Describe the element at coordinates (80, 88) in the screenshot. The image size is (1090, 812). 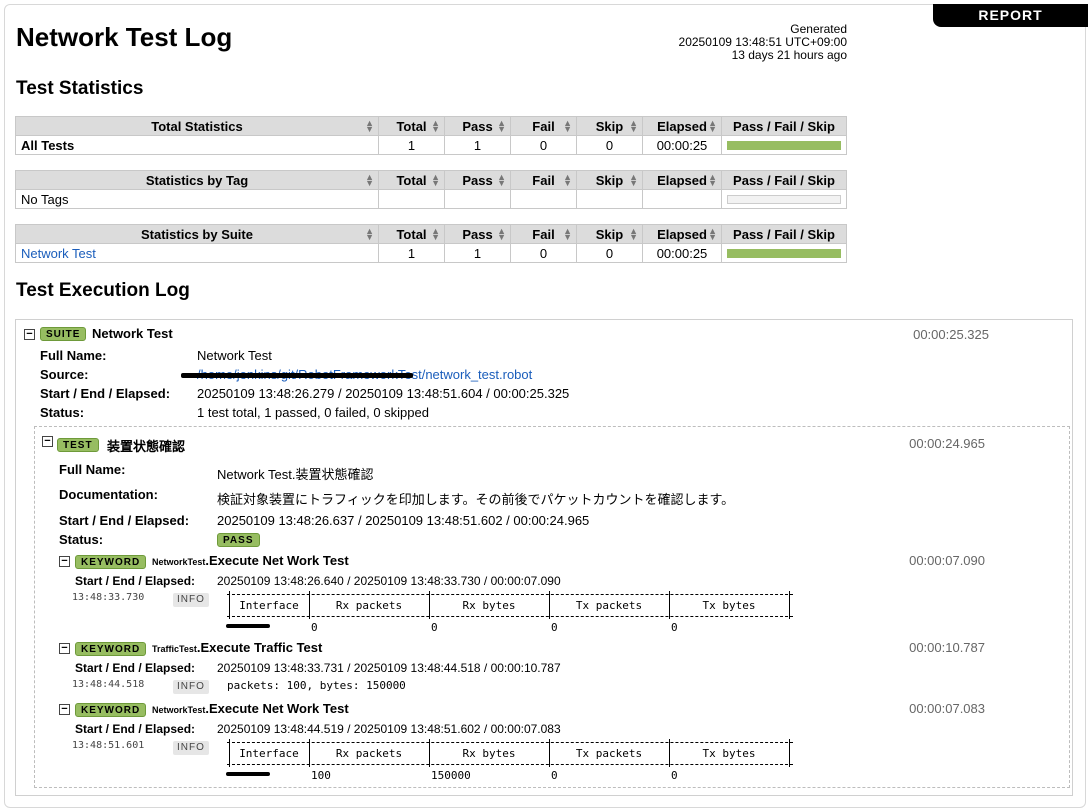
I see `statistics-title: Test Statistics` at that location.